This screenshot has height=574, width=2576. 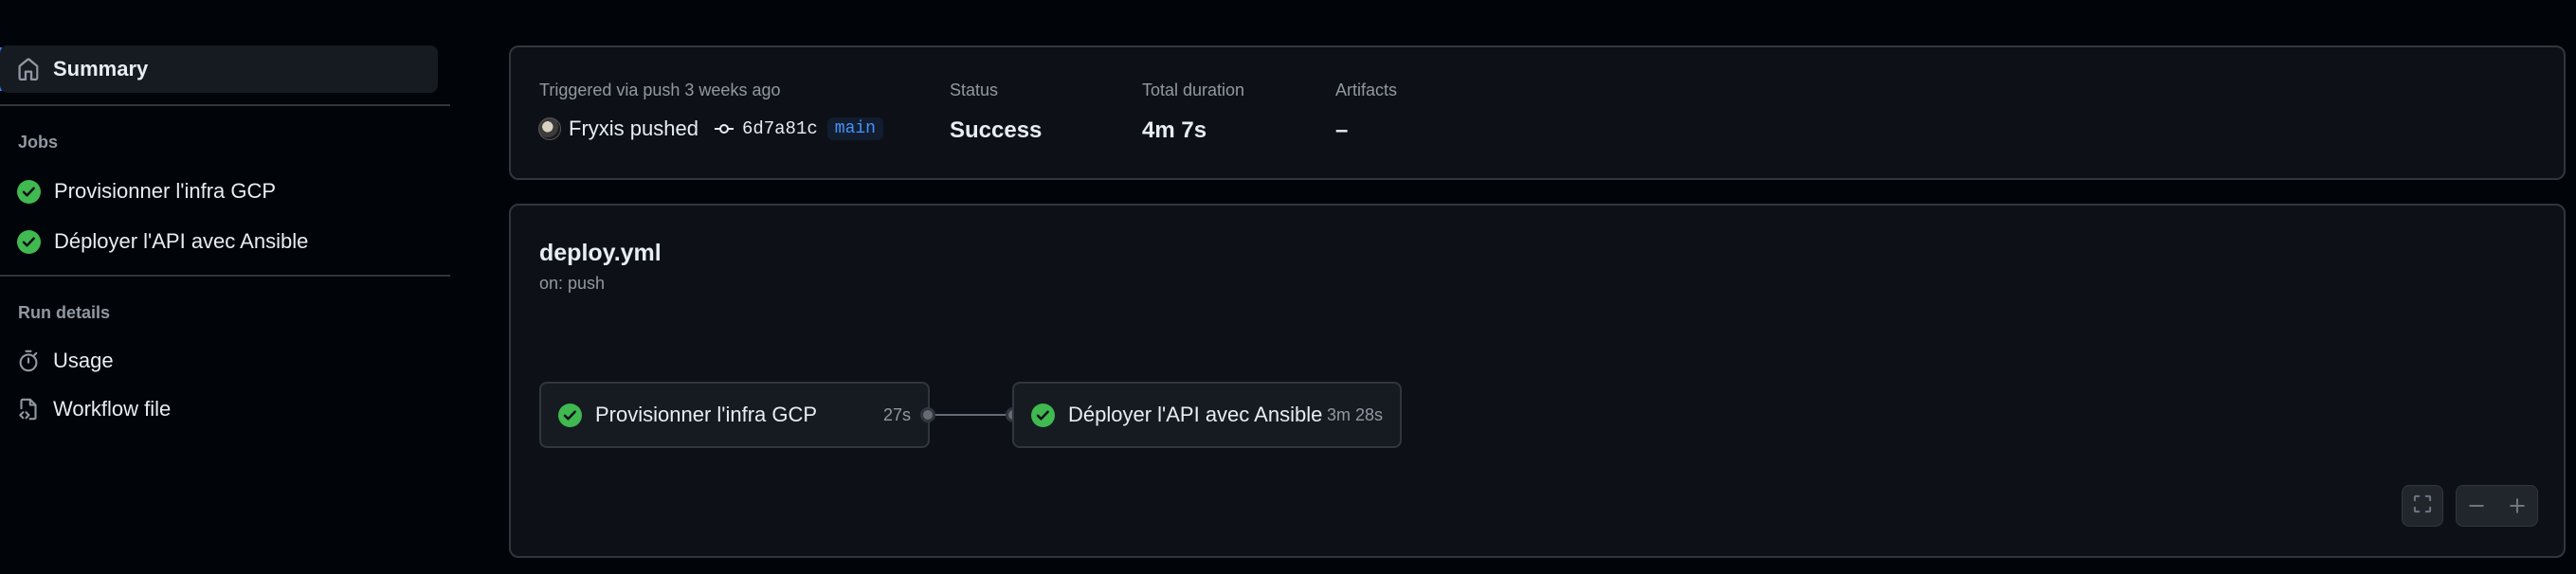 I want to click on zoom-out-button, so click(x=2477, y=505).